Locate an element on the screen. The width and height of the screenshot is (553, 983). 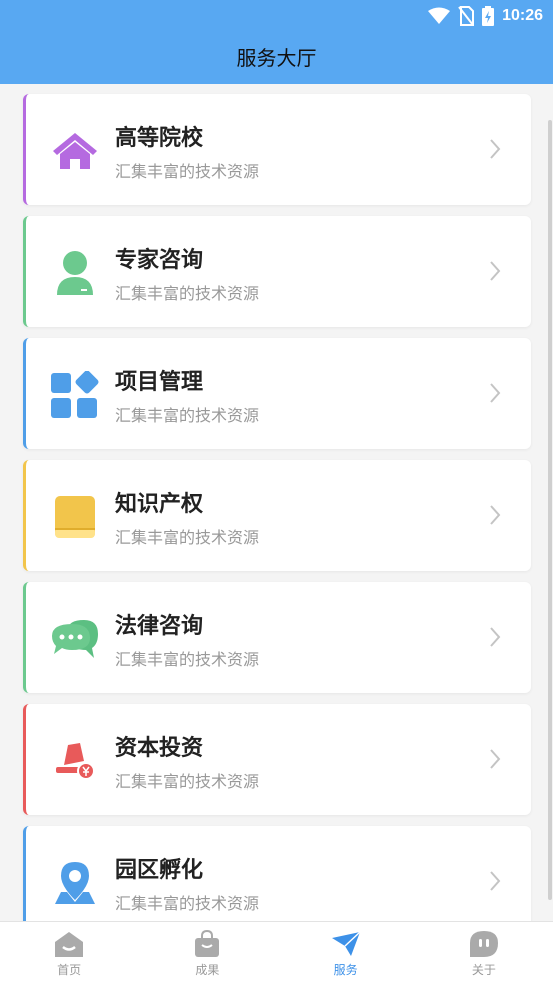
service-card-ip: 知识产权 汇集丰富的技术资源 is located at coordinates (277, 515).